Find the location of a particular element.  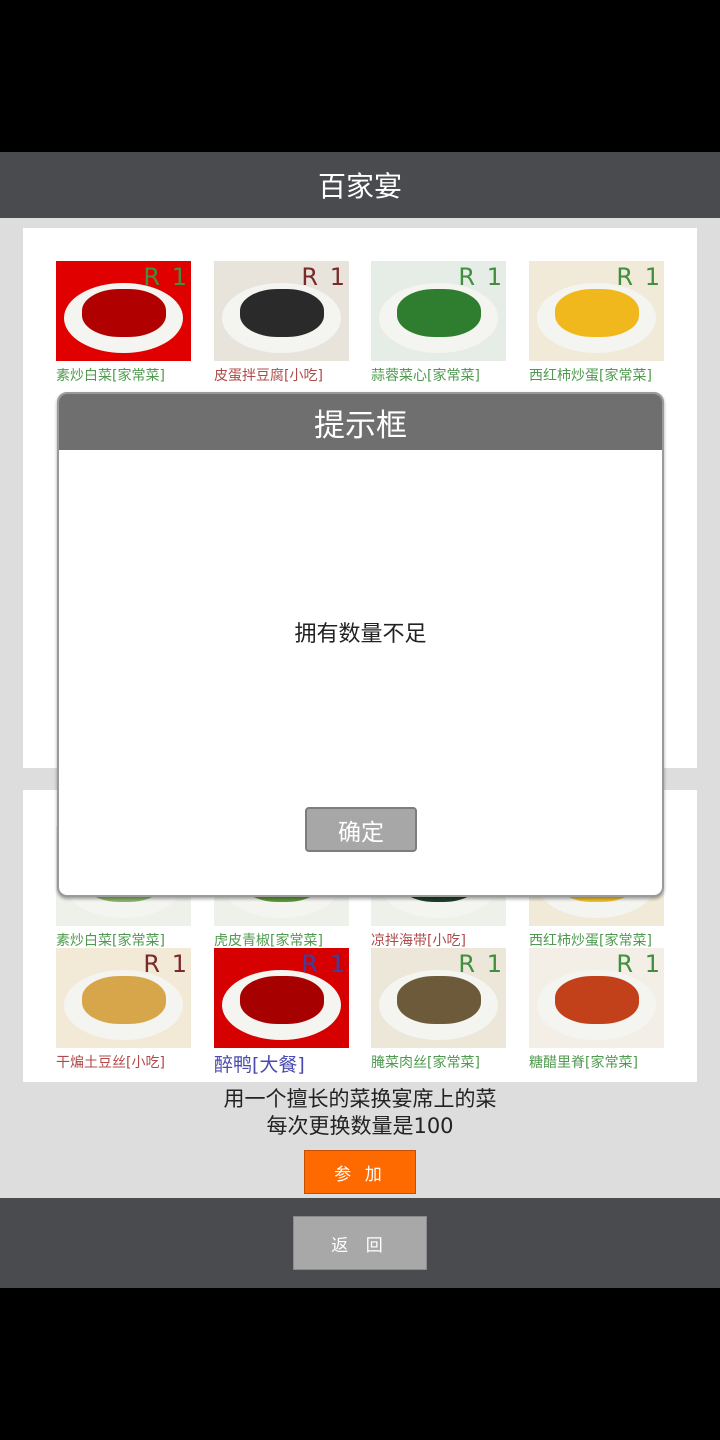

page-title: 百家宴 is located at coordinates (359, 186).